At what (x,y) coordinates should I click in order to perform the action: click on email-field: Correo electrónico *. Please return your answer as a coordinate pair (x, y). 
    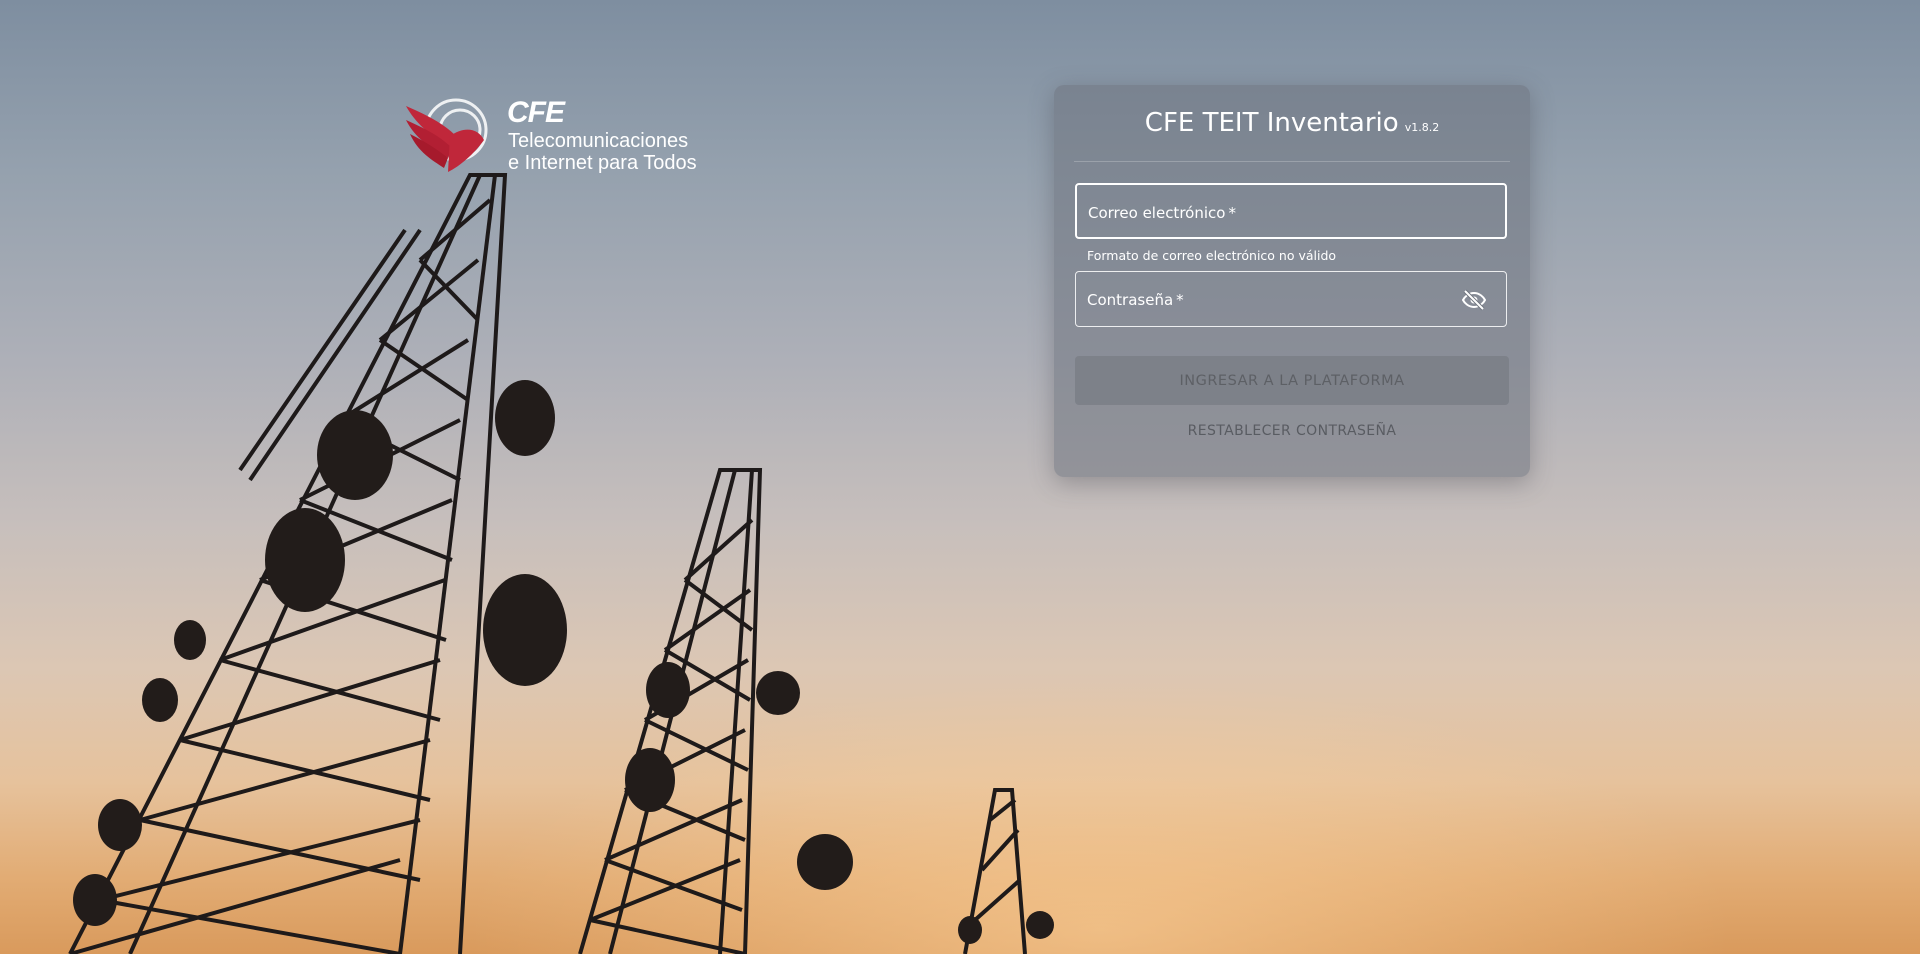
    Looking at the image, I should click on (1291, 211).